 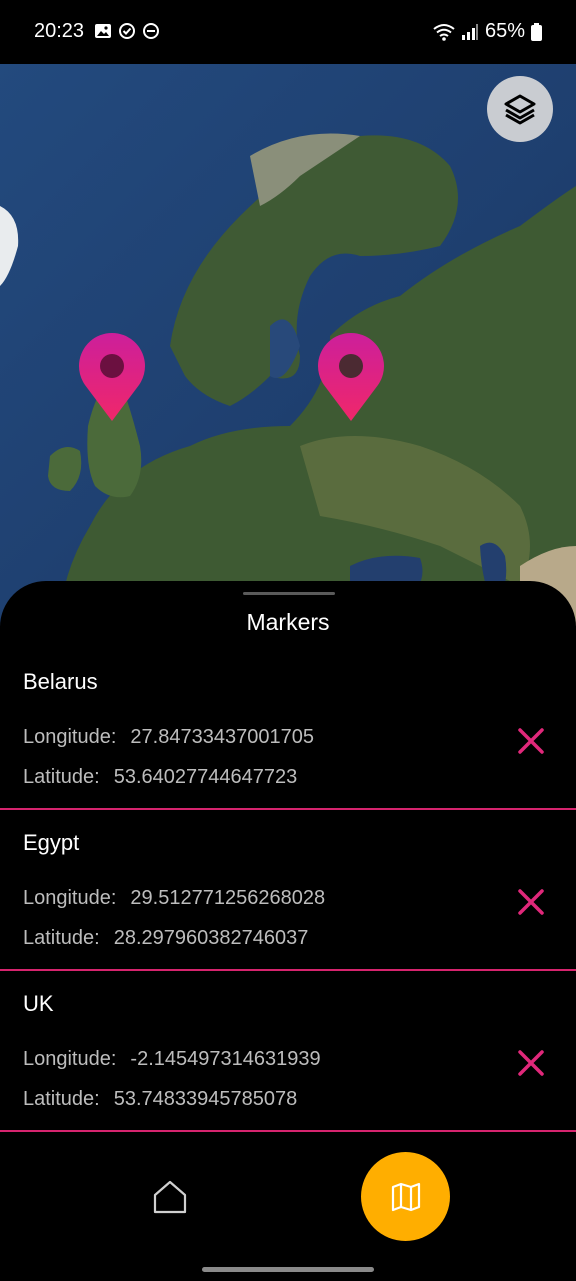 I want to click on status-bar: 20:23 65%, so click(x=288, y=32).